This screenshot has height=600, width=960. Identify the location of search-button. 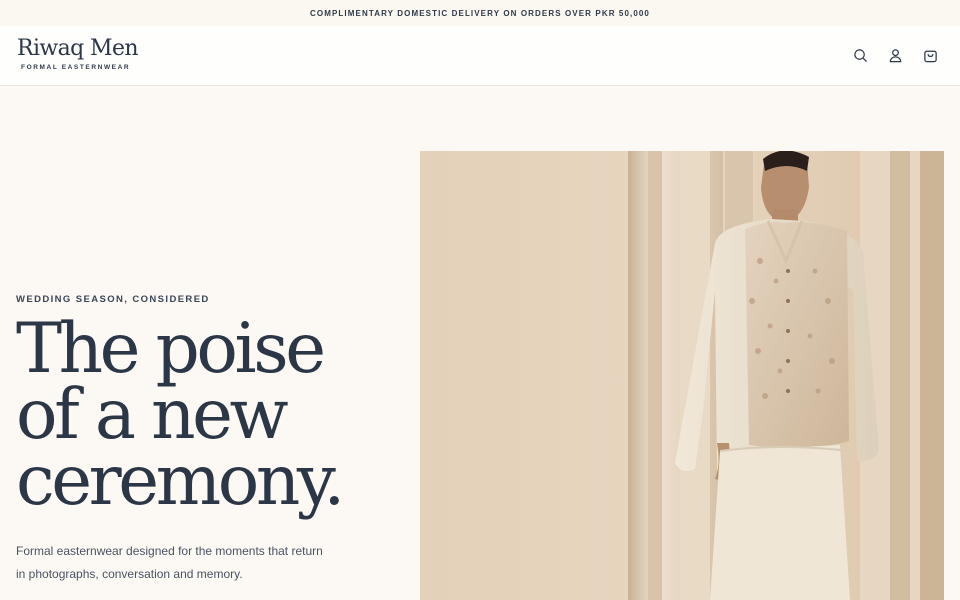
(860, 55).